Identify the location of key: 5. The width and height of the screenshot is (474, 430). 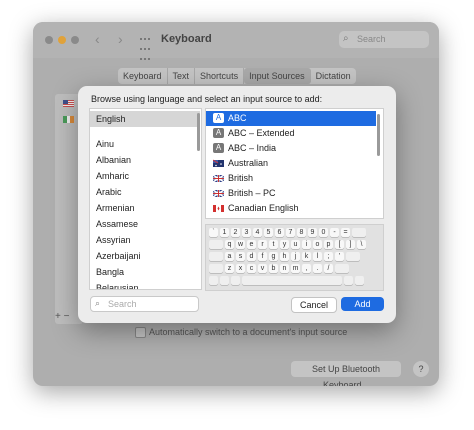
(268, 232).